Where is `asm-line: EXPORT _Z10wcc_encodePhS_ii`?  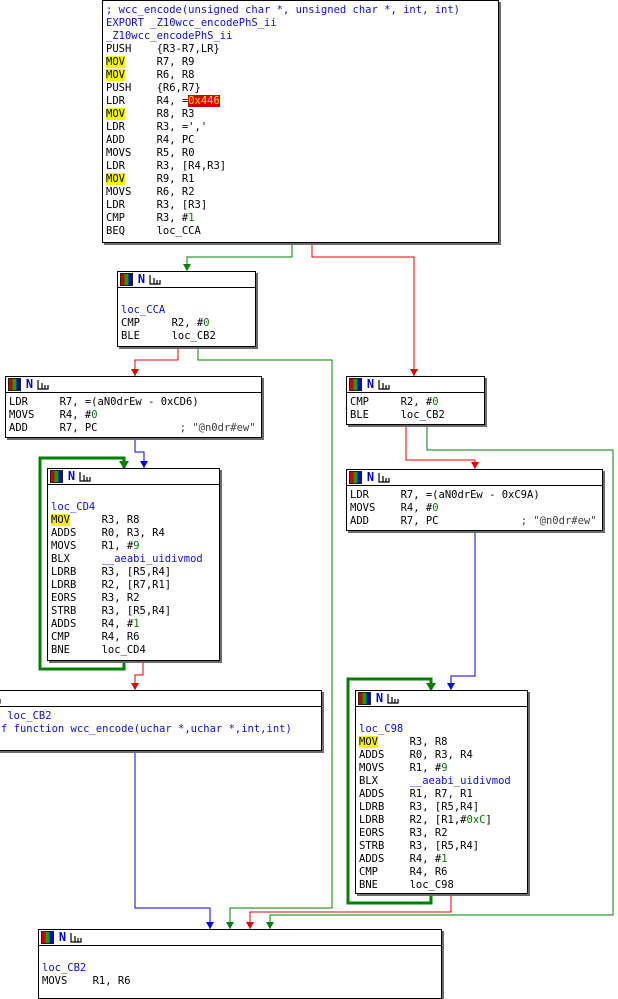 asm-line: EXPORT _Z10wcc_encodePhS_ii is located at coordinates (300, 23).